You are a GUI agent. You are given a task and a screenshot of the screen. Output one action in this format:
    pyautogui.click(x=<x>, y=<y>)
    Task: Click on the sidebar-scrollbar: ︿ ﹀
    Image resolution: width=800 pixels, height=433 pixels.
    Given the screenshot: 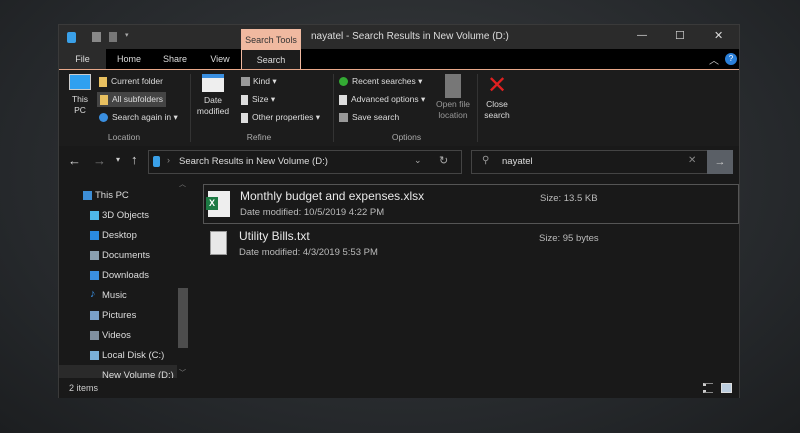 What is the action you would take?
    pyautogui.click(x=183, y=278)
    